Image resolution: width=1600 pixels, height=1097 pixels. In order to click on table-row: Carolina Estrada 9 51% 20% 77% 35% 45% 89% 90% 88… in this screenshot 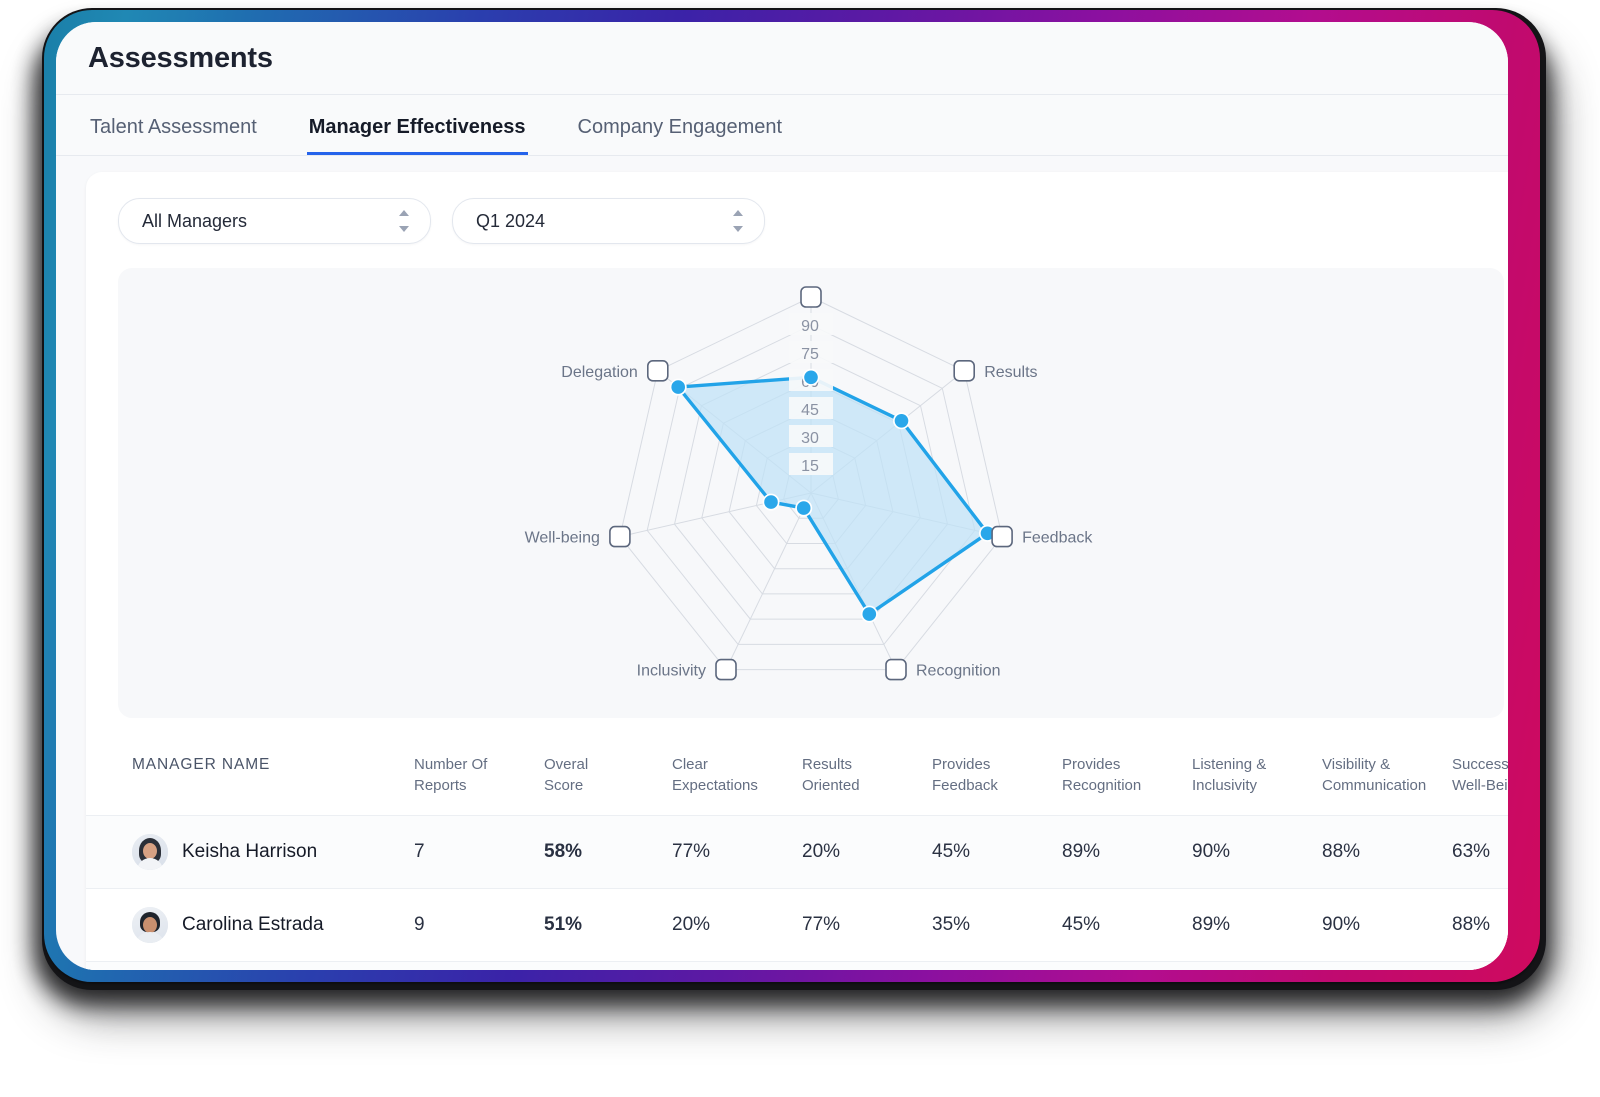, I will do `click(797, 925)`.